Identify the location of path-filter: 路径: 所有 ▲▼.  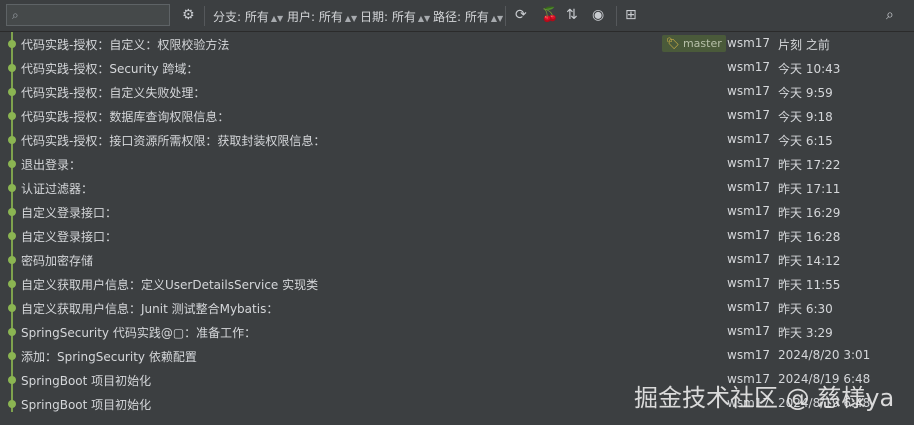
(468, 16).